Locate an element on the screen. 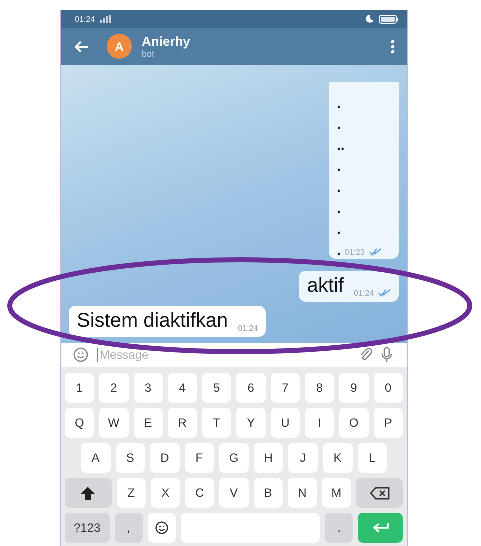  enter-arrow-icon is located at coordinates (380, 528).